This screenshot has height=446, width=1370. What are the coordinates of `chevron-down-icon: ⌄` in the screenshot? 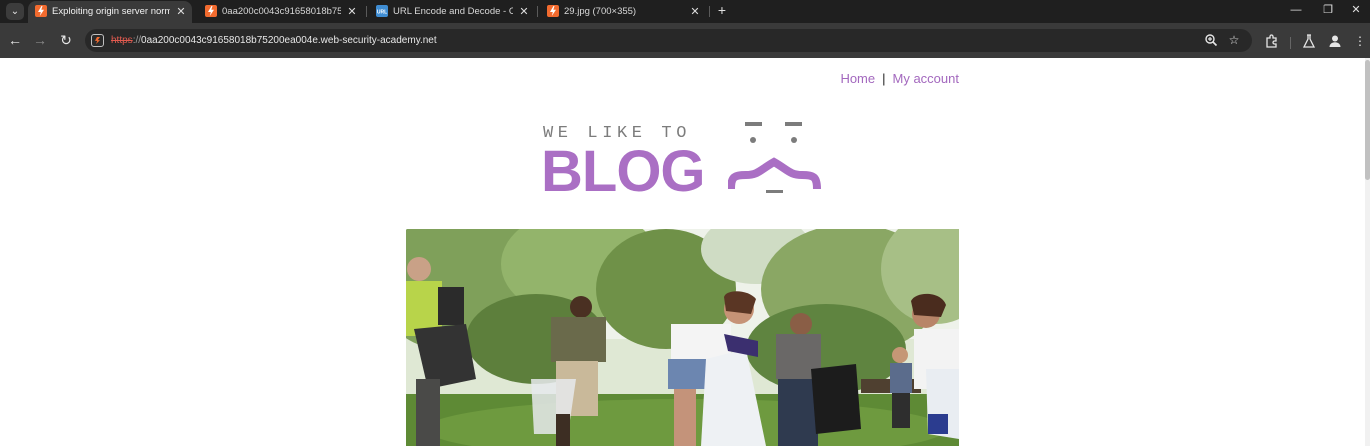 It's located at (15, 11).